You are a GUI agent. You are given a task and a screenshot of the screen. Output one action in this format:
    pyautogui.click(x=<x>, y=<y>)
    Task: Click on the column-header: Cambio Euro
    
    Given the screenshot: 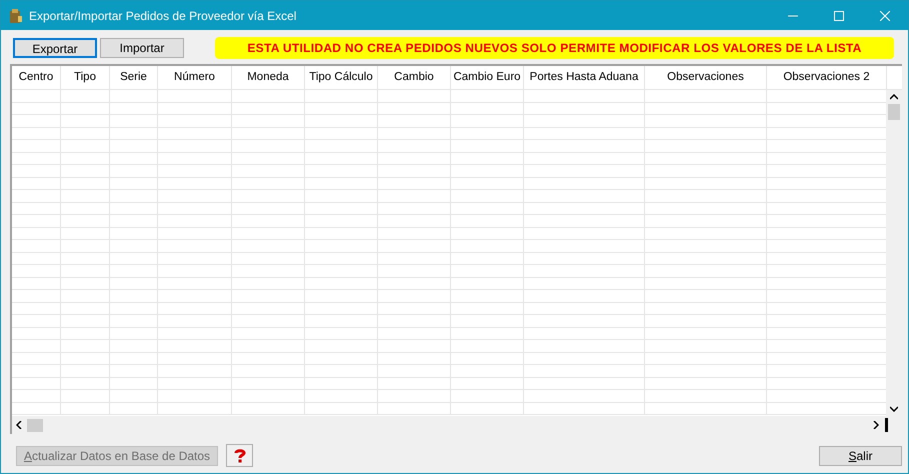 What is the action you would take?
    pyautogui.click(x=487, y=77)
    